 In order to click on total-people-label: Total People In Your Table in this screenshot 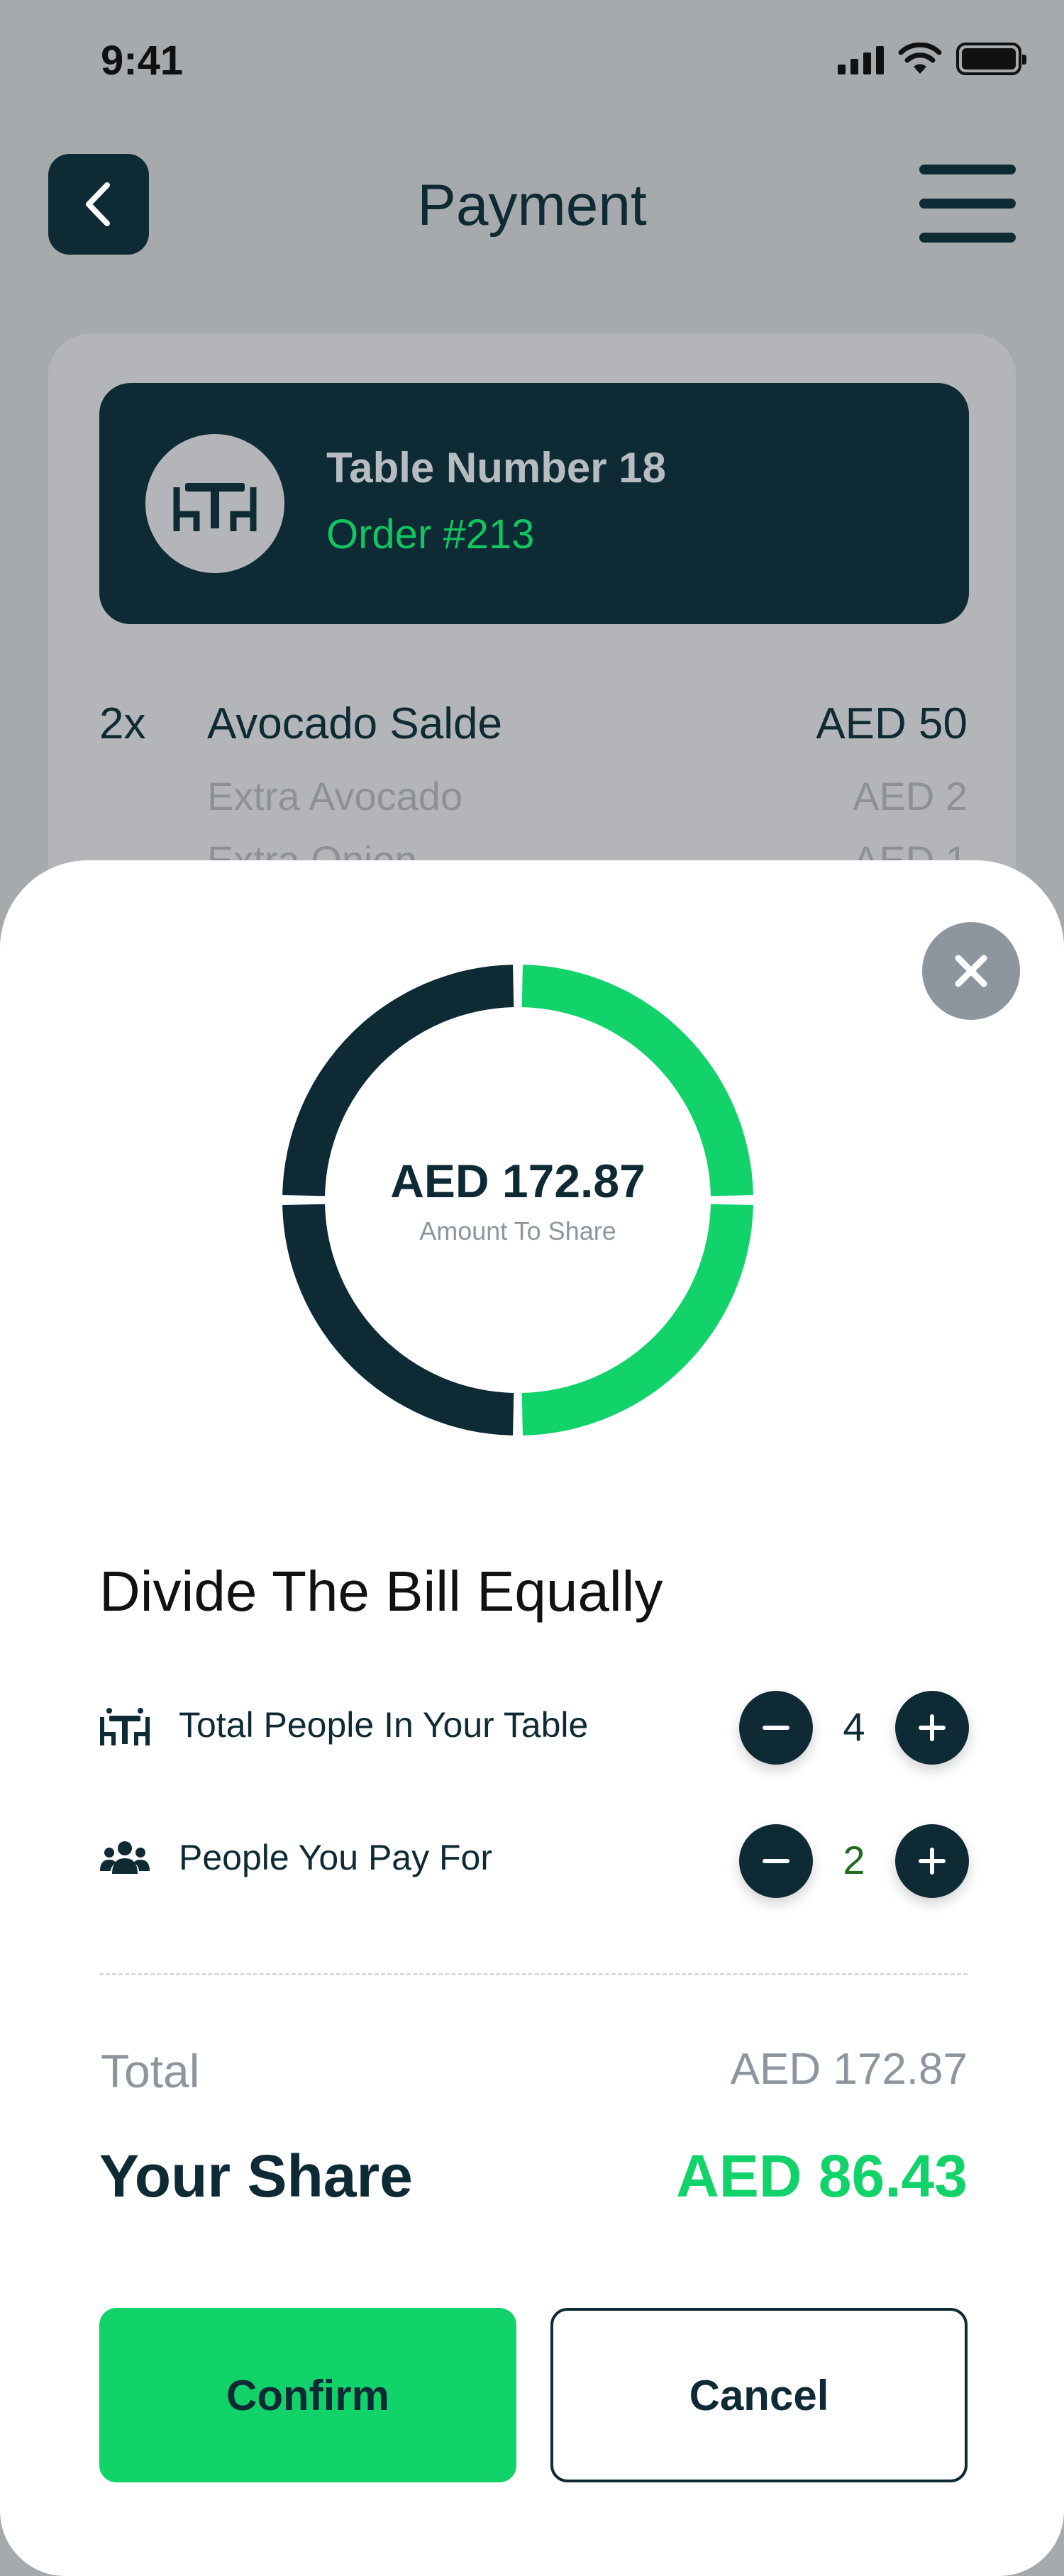, I will do `click(384, 1725)`.